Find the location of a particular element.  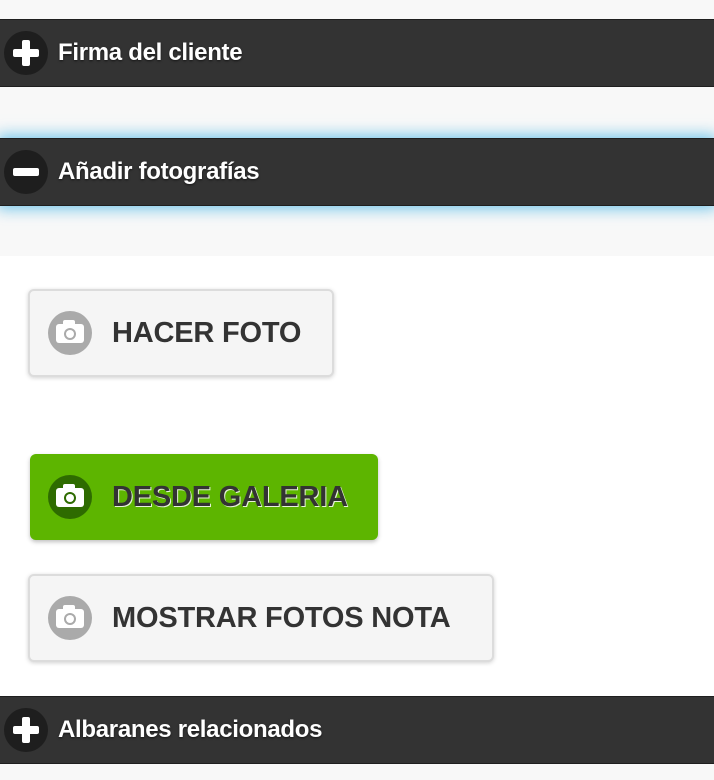

section-header-anadir-fotografias: Añadir fotografías is located at coordinates (357, 172).